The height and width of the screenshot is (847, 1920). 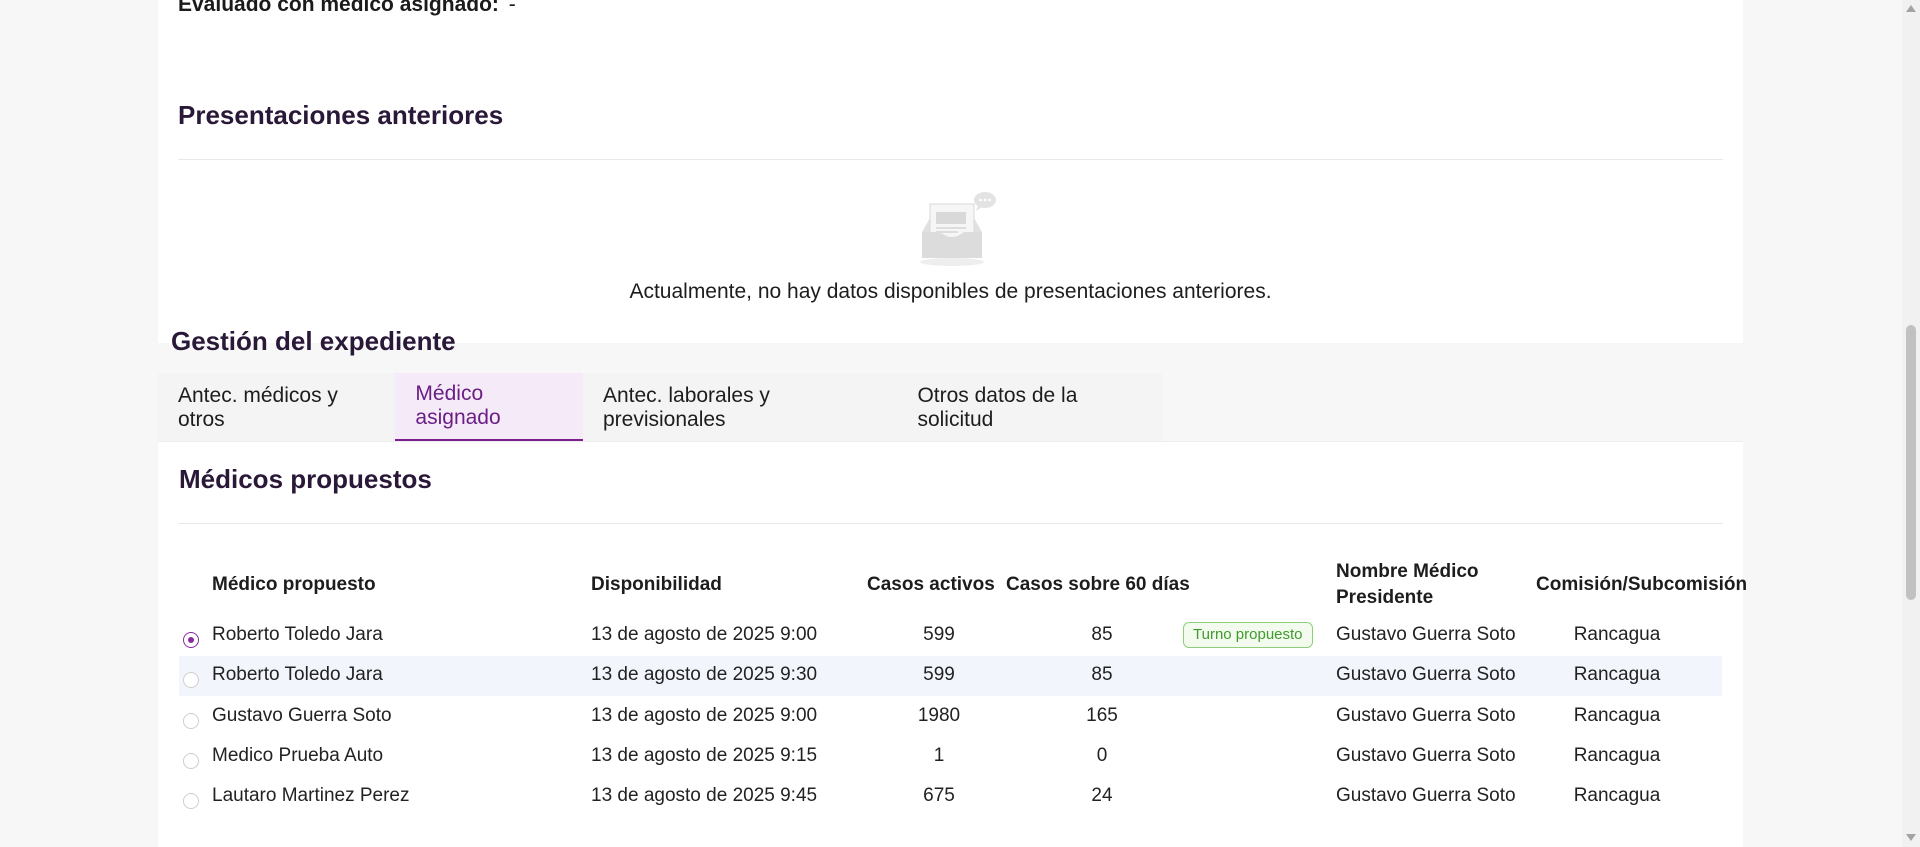 What do you see at coordinates (939, 795) in the screenshot?
I see `cell-casos-activos: 675` at bounding box center [939, 795].